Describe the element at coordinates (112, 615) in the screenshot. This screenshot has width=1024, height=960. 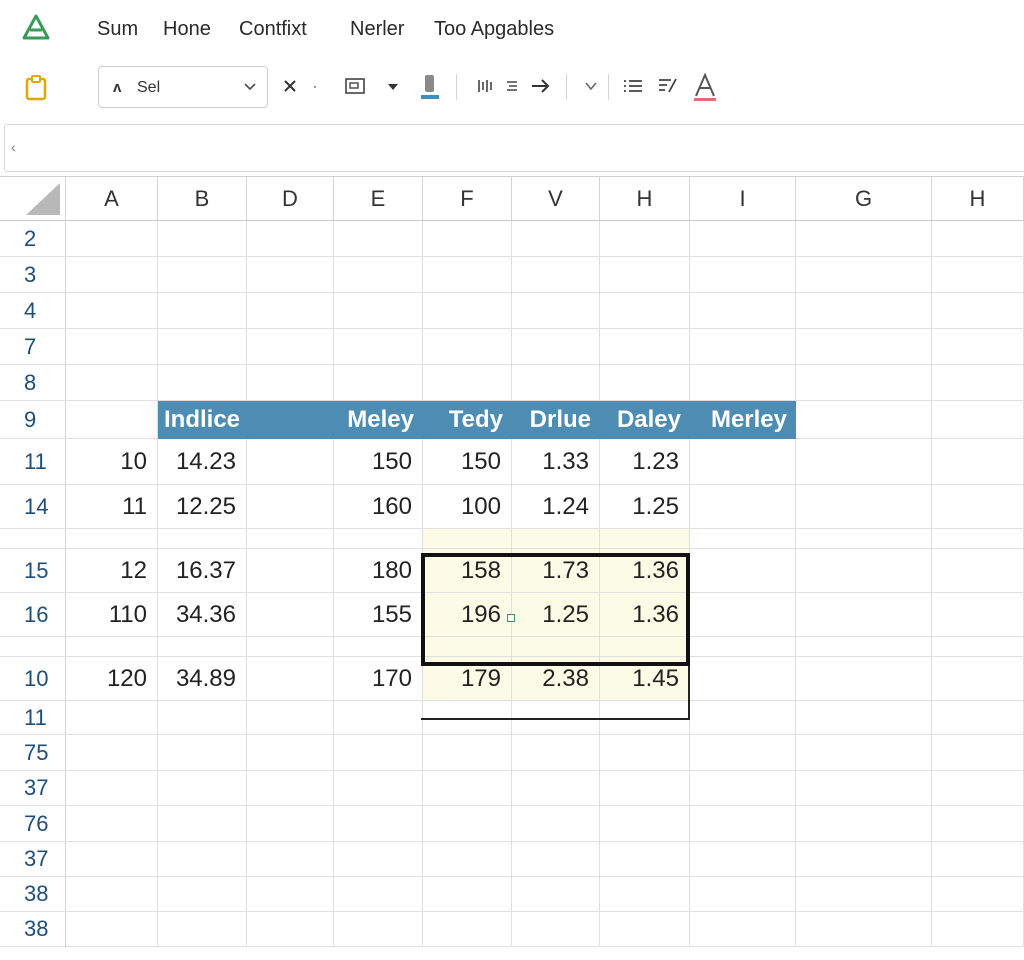
I see `table-cell: 110` at that location.